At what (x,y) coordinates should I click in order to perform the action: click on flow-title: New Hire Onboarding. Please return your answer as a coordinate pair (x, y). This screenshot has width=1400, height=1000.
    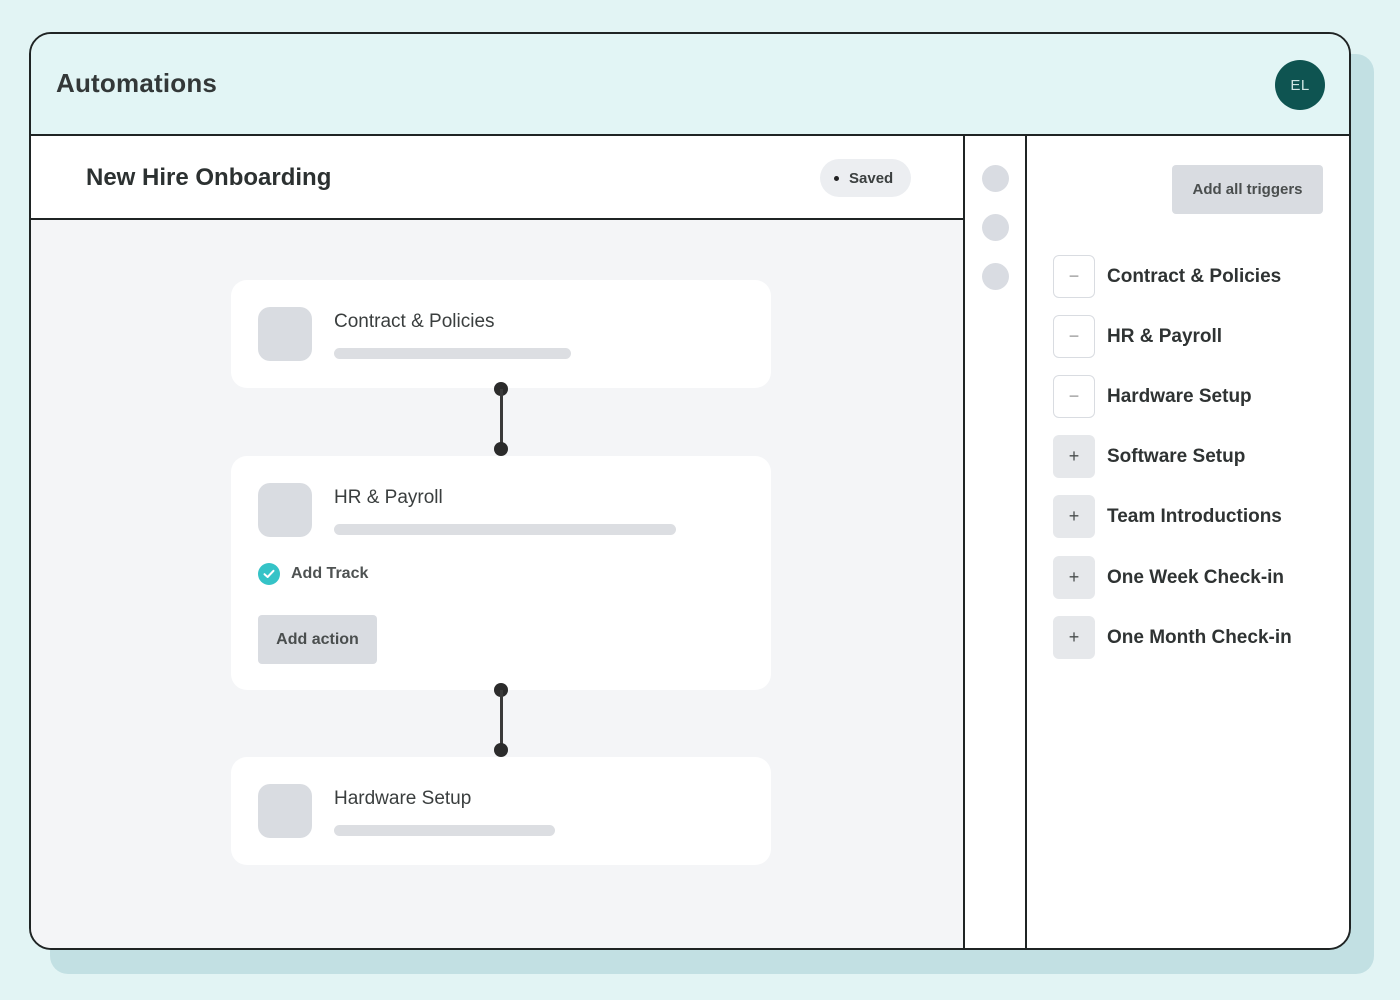
    Looking at the image, I should click on (208, 178).